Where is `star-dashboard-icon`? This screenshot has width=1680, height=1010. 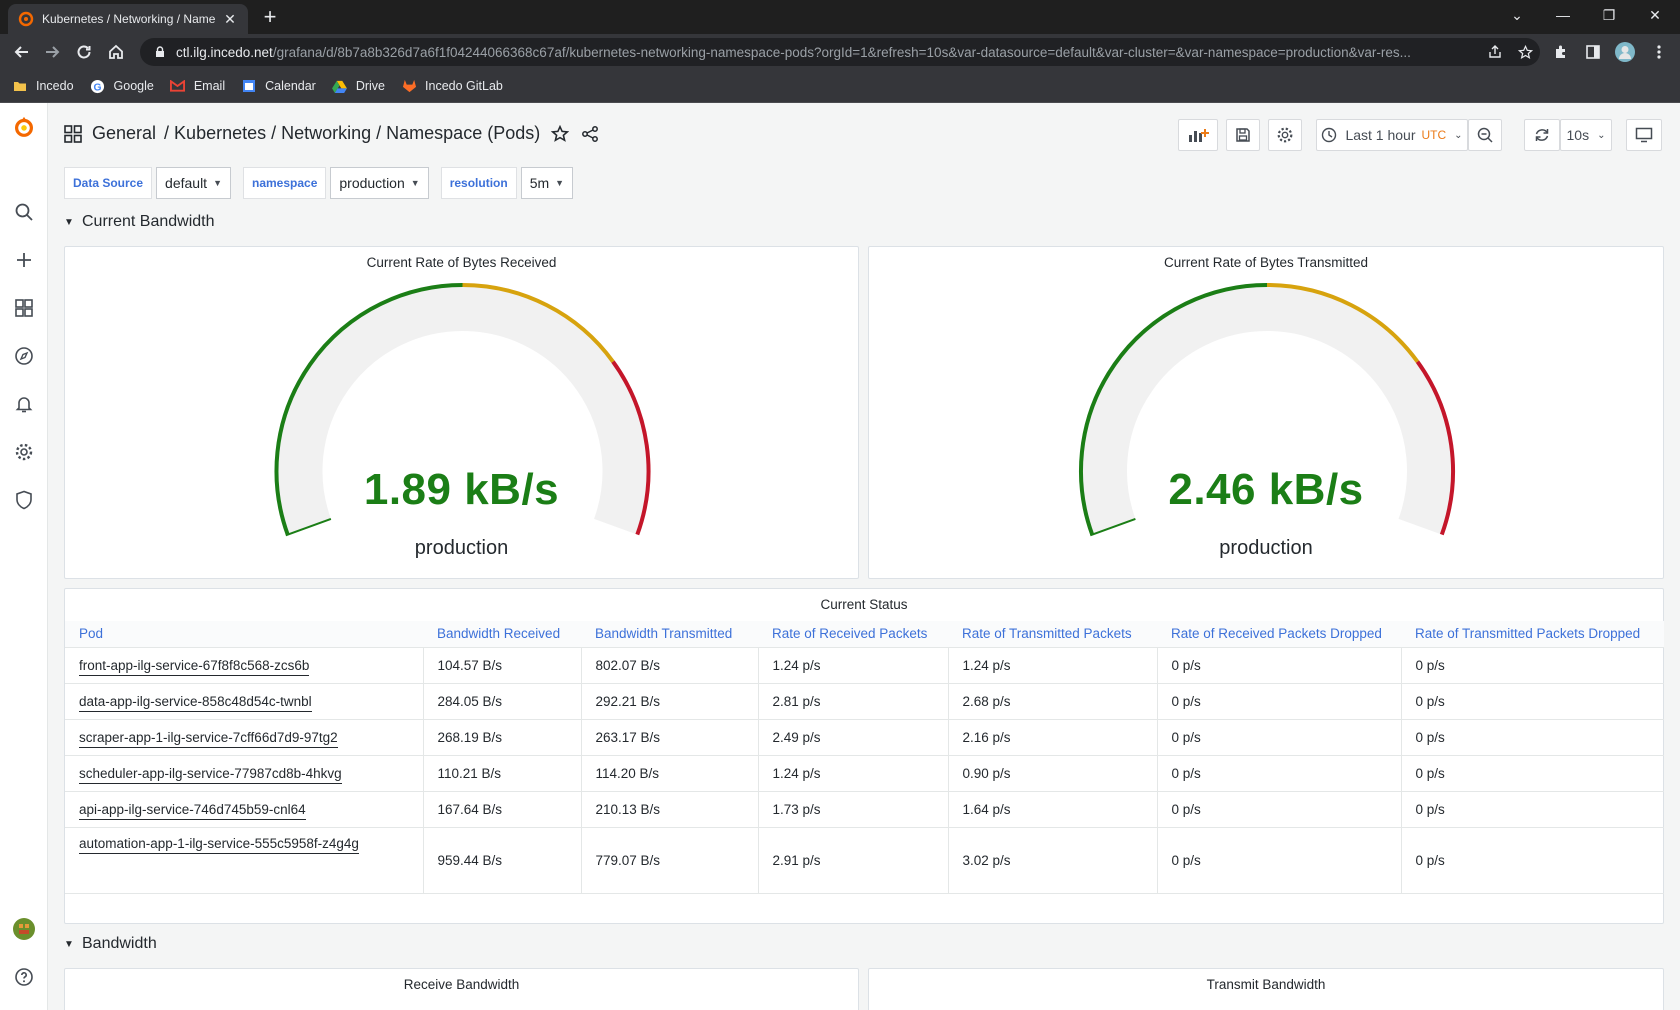
star-dashboard-icon is located at coordinates (560, 134).